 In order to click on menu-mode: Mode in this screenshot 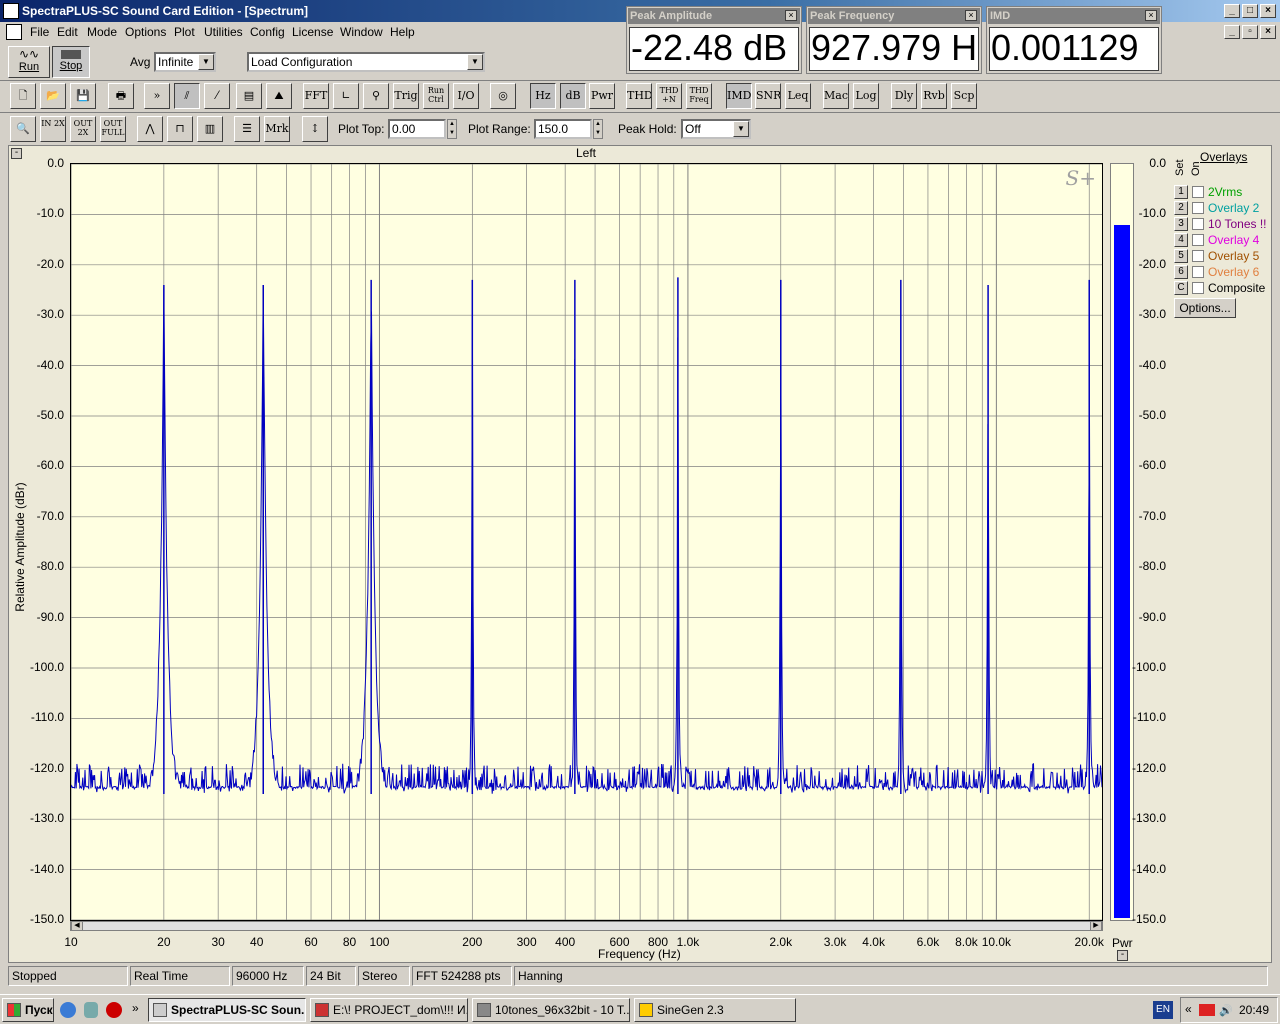, I will do `click(102, 32)`.